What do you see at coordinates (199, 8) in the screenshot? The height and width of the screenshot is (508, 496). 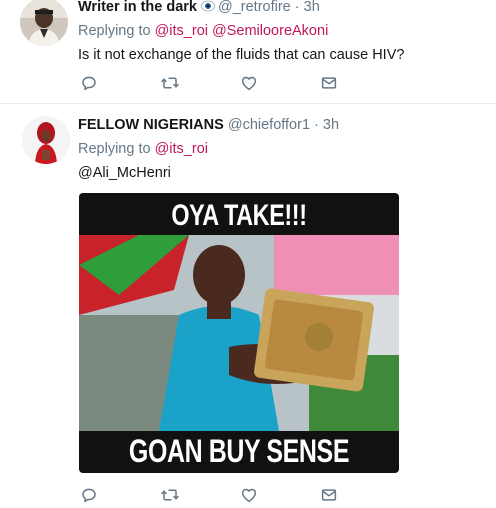 I see `tweet-header: Writer in the dark @_retrofire · 3h` at bounding box center [199, 8].